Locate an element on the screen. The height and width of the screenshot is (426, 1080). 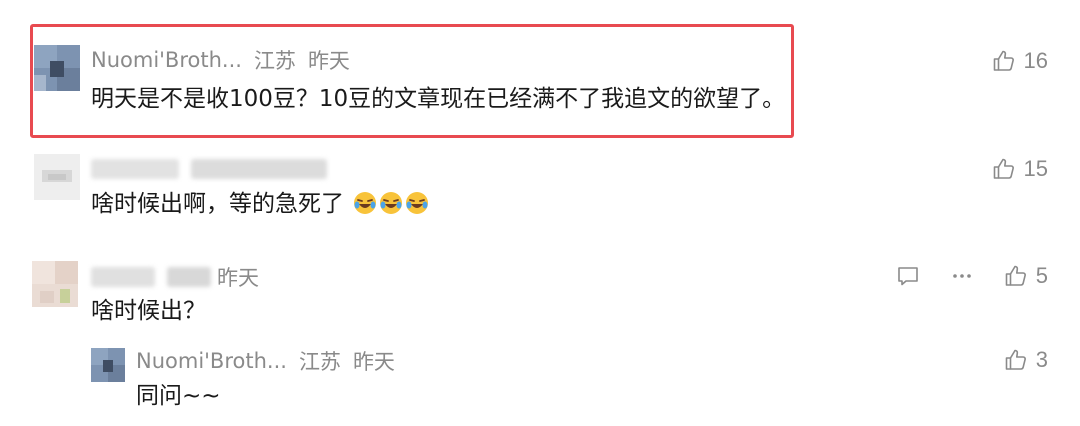
comment-meta is located at coordinates (209, 169).